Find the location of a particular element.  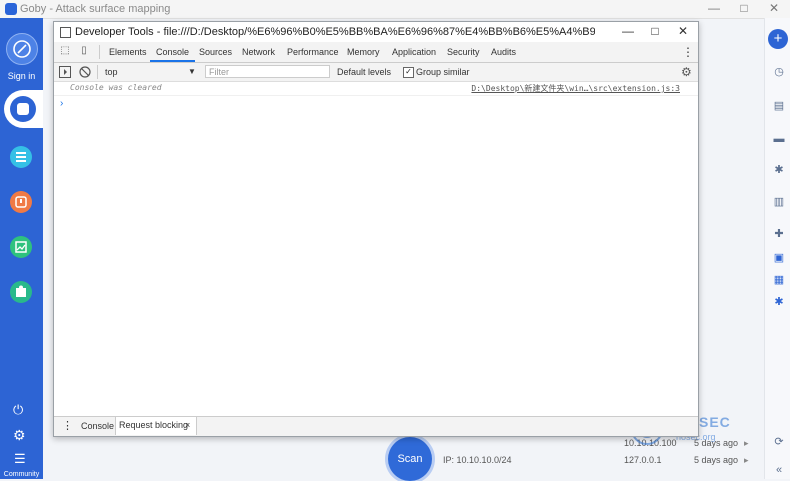

tab-security: Security is located at coordinates (463, 52).